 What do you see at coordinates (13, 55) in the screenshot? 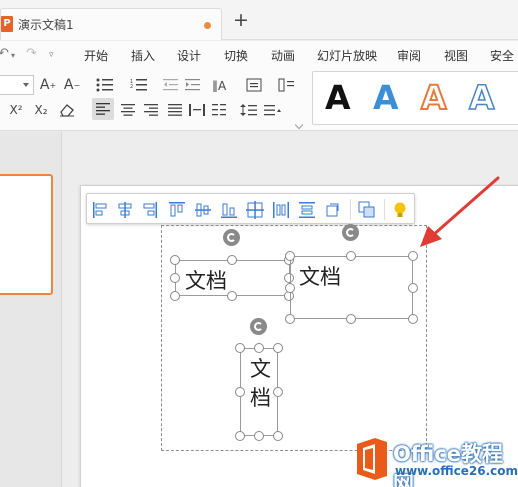
I see `undo-dropdown-icon: ▾` at bounding box center [13, 55].